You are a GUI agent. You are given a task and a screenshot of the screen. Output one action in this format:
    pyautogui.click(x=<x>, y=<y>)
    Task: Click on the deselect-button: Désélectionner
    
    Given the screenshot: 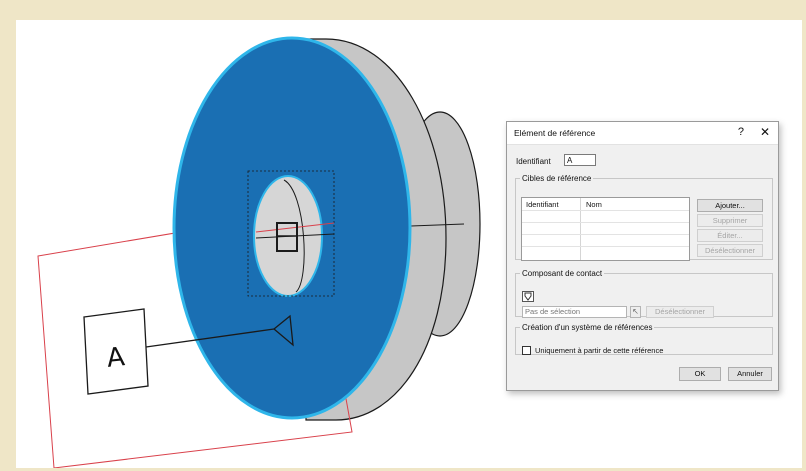 What is the action you would take?
    pyautogui.click(x=730, y=250)
    